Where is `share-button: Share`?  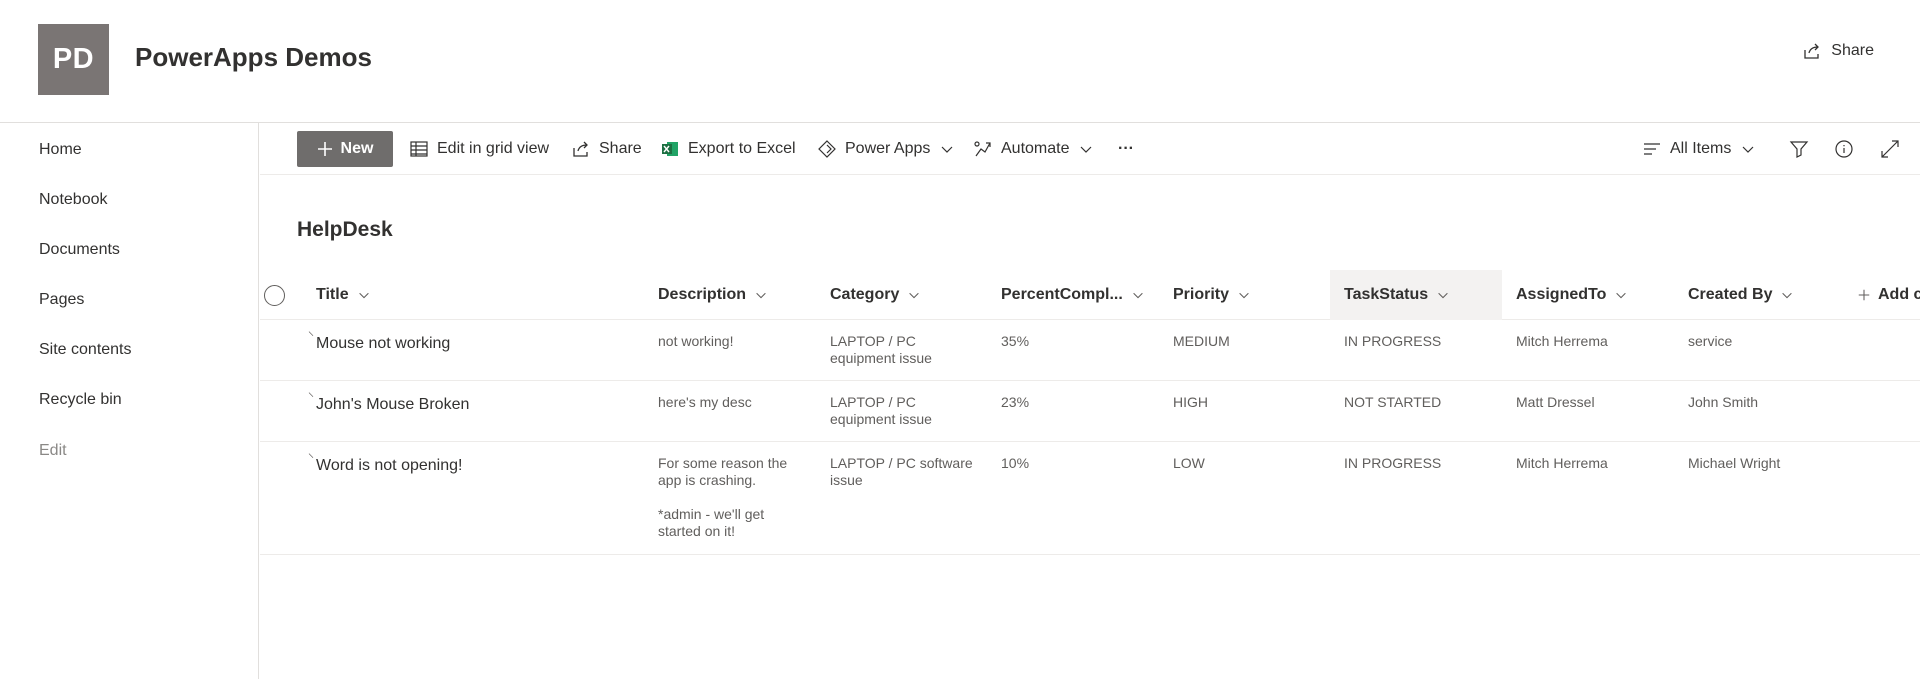
share-button: Share is located at coordinates (607, 149).